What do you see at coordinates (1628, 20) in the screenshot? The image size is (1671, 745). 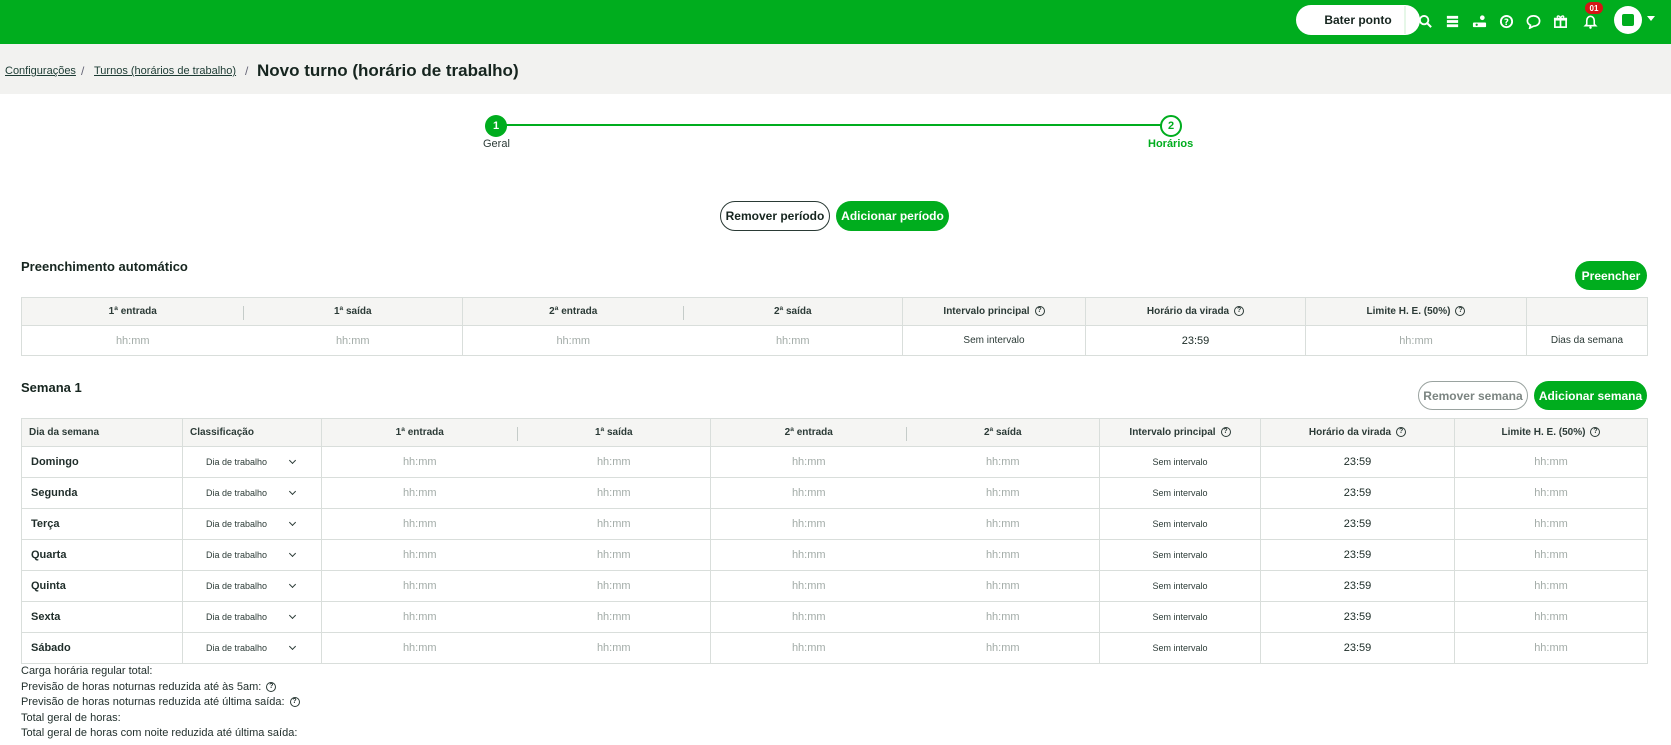 I see `avatar` at bounding box center [1628, 20].